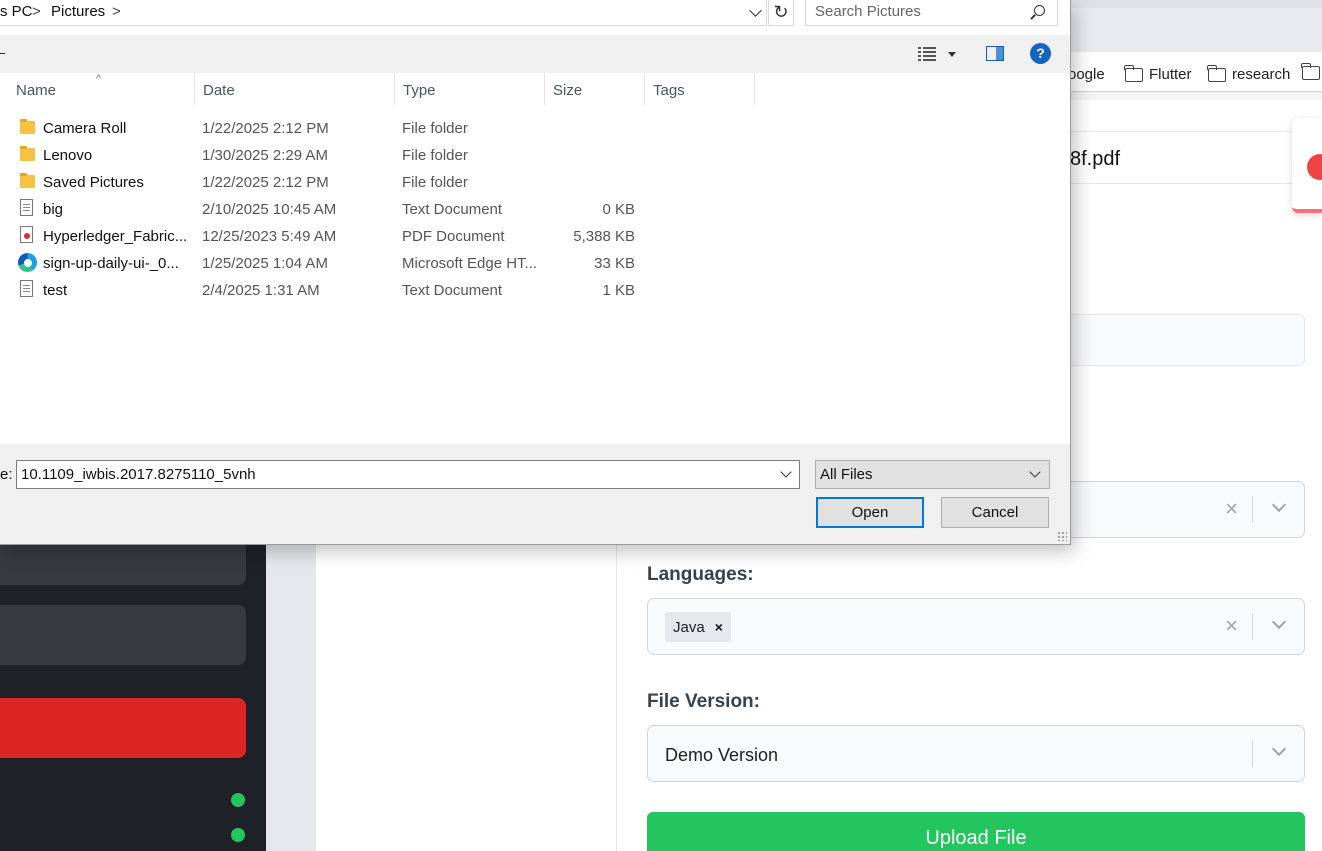 The image size is (1322, 851). What do you see at coordinates (920, 11) in the screenshot?
I see `search-input` at bounding box center [920, 11].